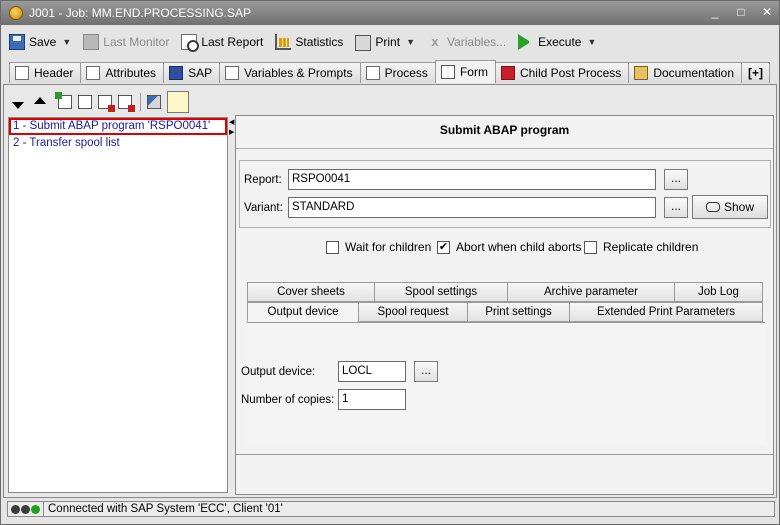  Describe the element at coordinates (666, 312) in the screenshot. I see `tab-extended-print-parameters: Extended Print Parameters` at that location.